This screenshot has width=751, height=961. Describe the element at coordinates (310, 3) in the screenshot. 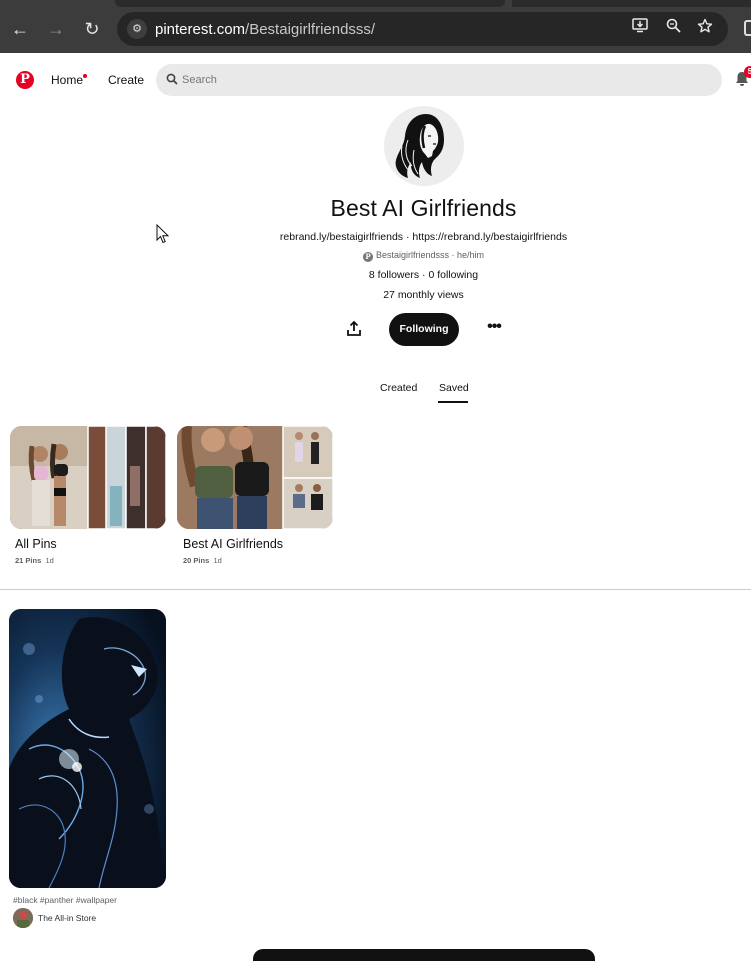

I see `active-tab-edge` at that location.